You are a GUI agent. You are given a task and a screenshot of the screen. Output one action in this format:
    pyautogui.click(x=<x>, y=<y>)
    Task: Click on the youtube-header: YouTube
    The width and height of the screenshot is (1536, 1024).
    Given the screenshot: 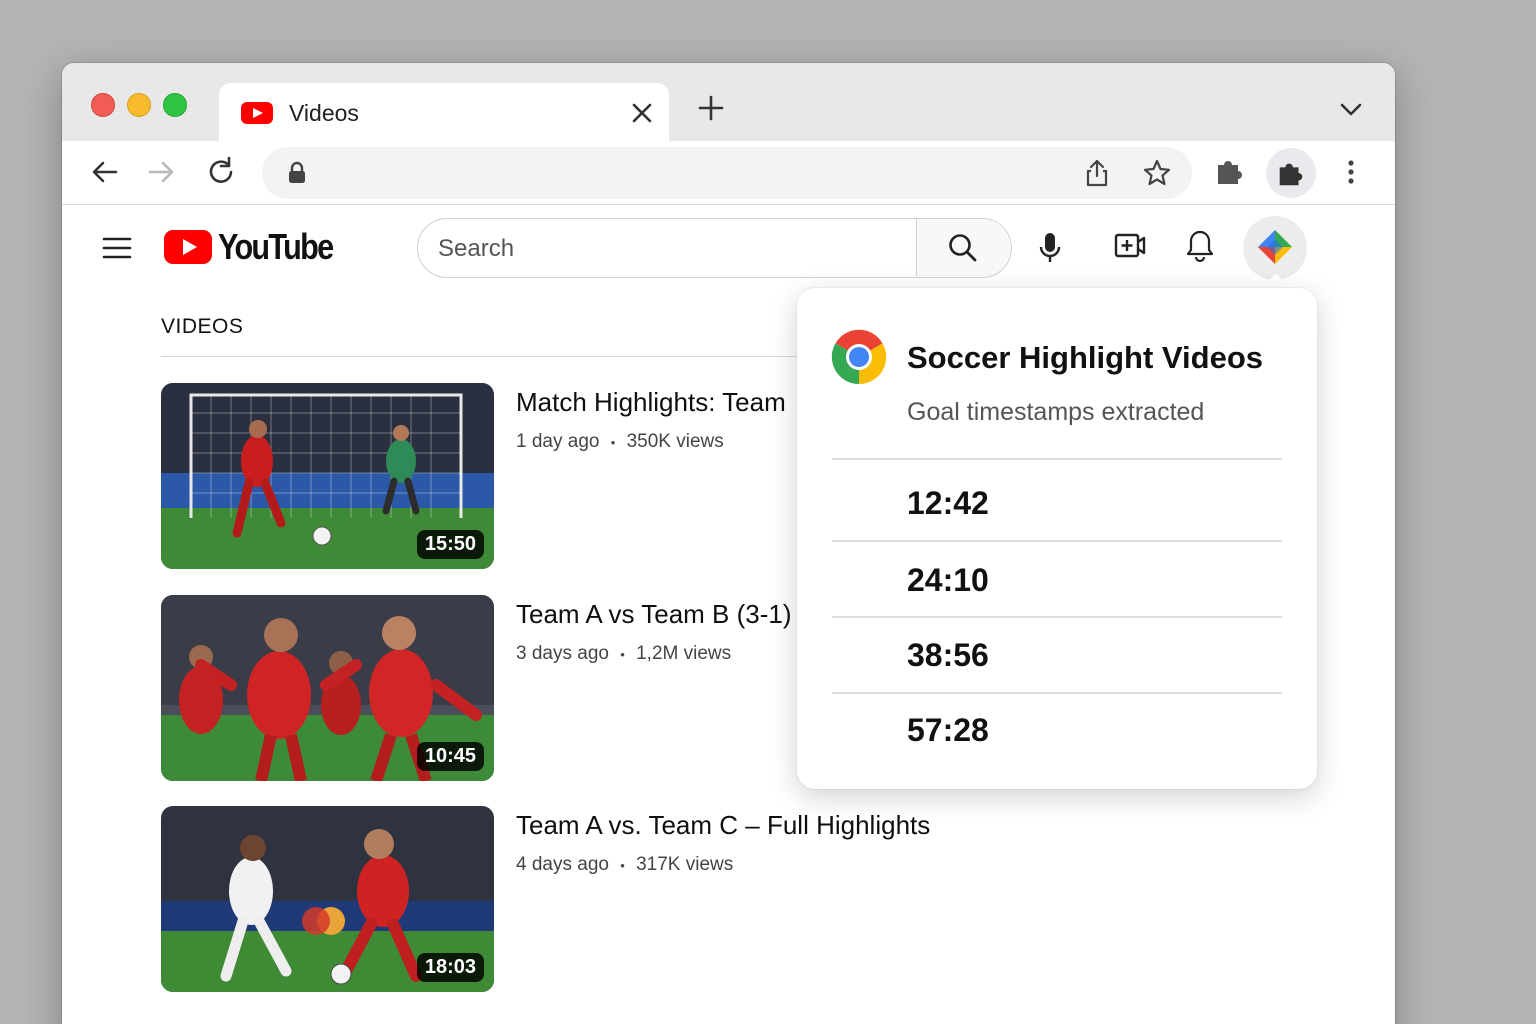 What is the action you would take?
    pyautogui.click(x=728, y=248)
    